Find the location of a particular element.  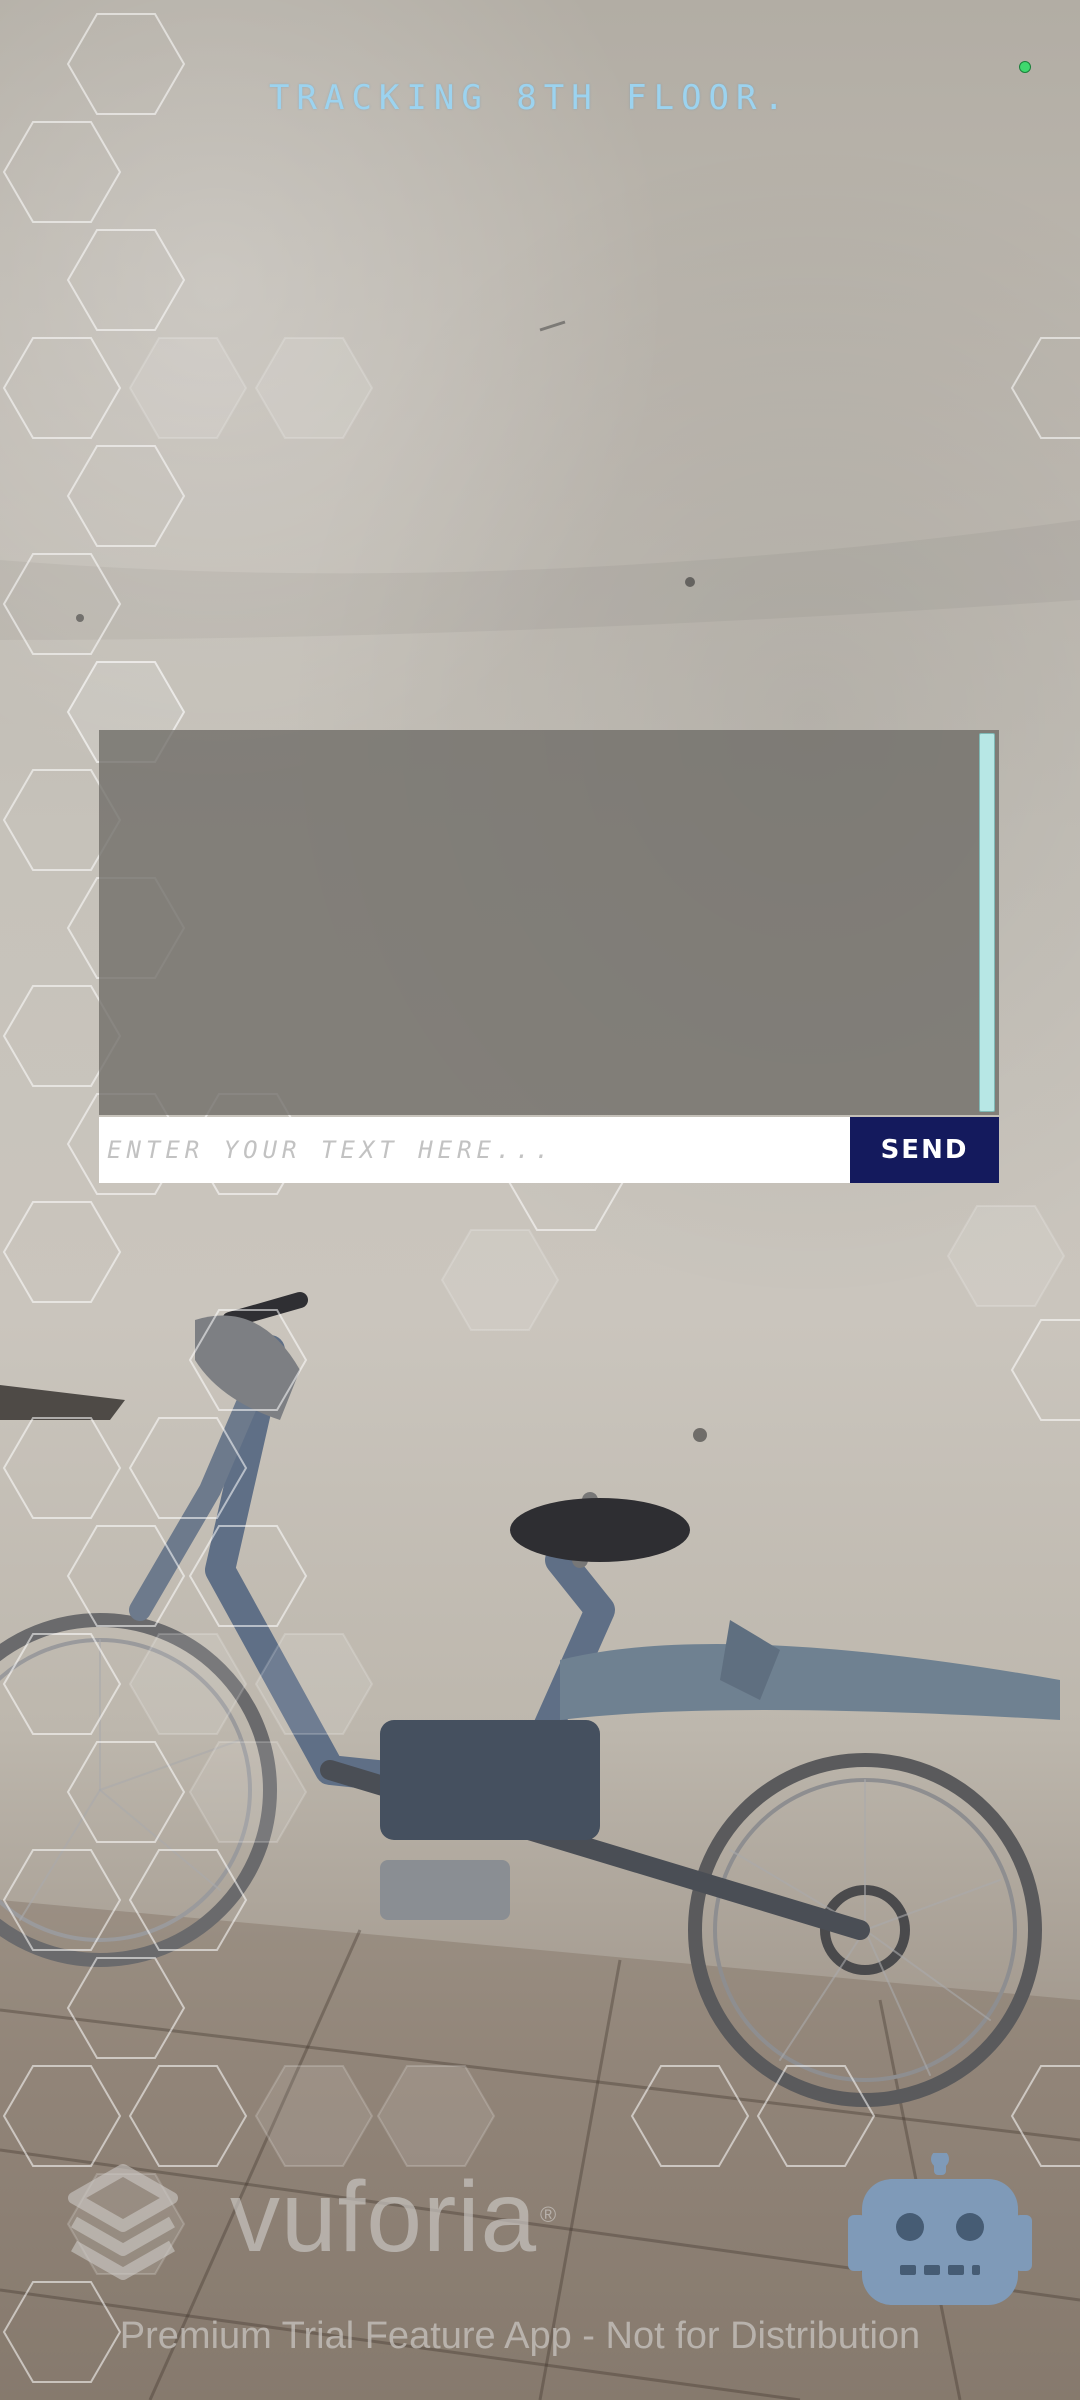

registered-mark: ® is located at coordinates (548, 2214).